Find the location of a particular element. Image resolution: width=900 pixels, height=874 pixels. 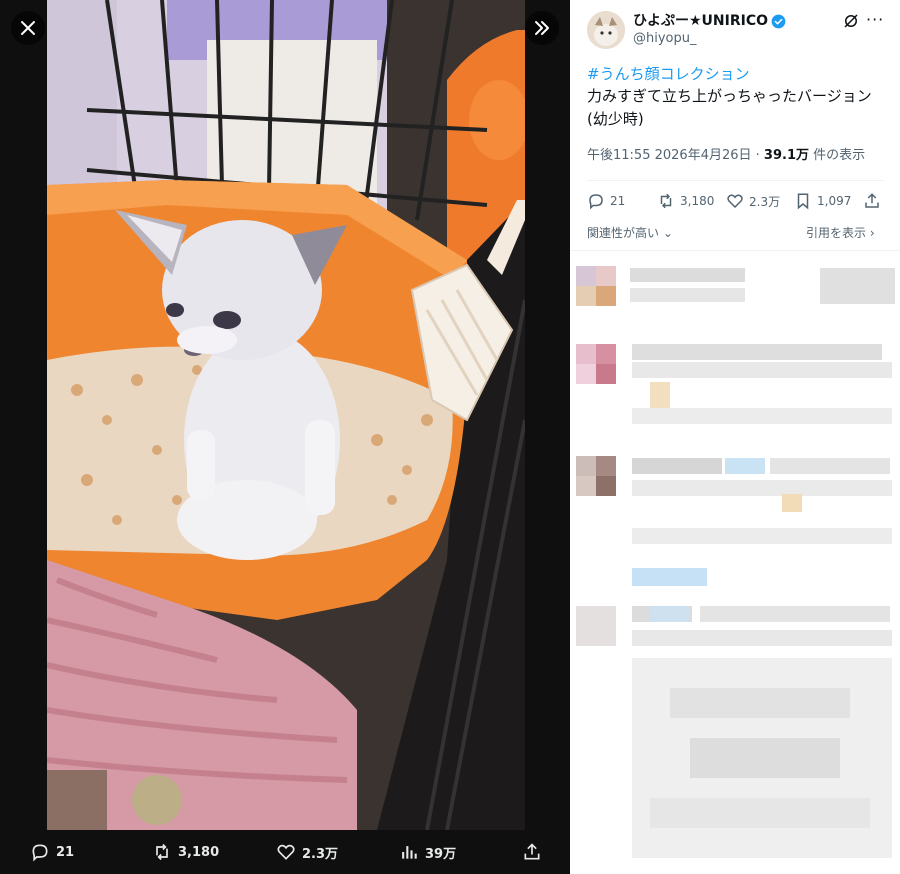

viewer-views-button: 39万 is located at coordinates (427, 852).